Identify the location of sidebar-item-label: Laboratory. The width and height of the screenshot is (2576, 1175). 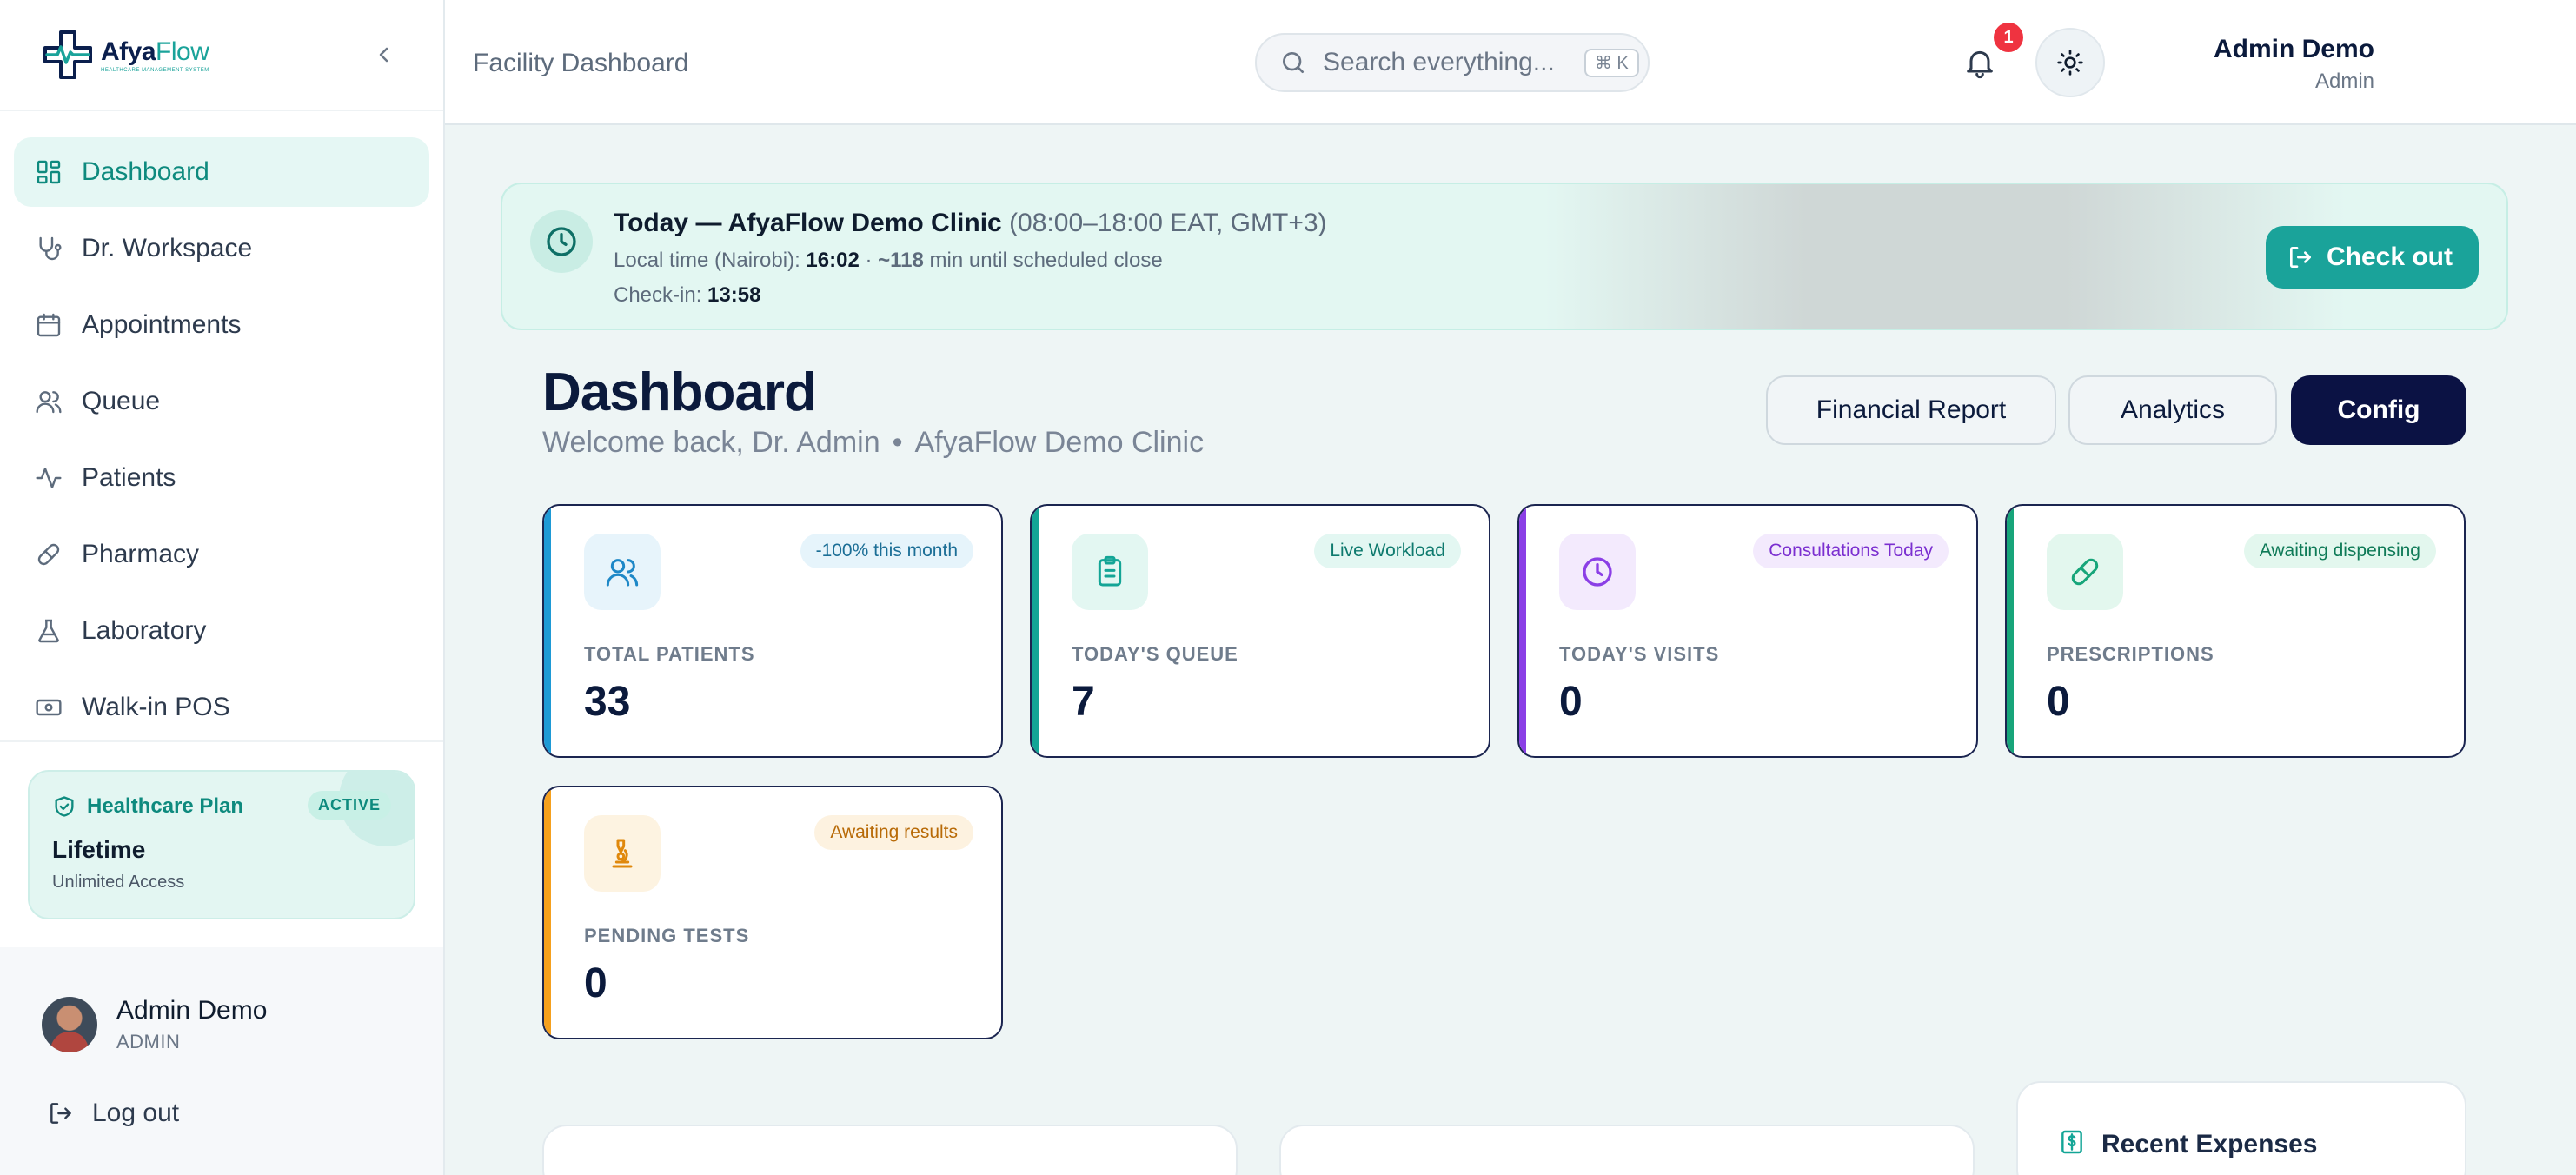
(144, 630).